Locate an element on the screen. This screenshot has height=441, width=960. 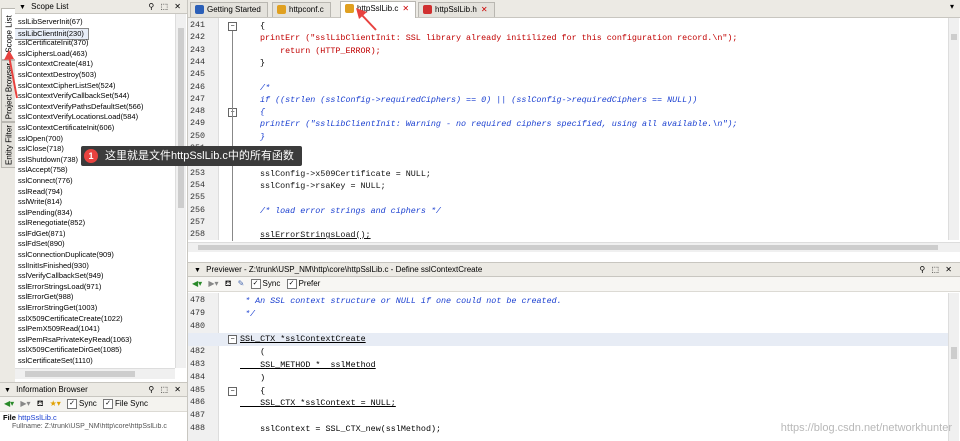
scope-list-item: sslPemRsaPrivateKeyRead(1063) is located at coordinates (95, 340).